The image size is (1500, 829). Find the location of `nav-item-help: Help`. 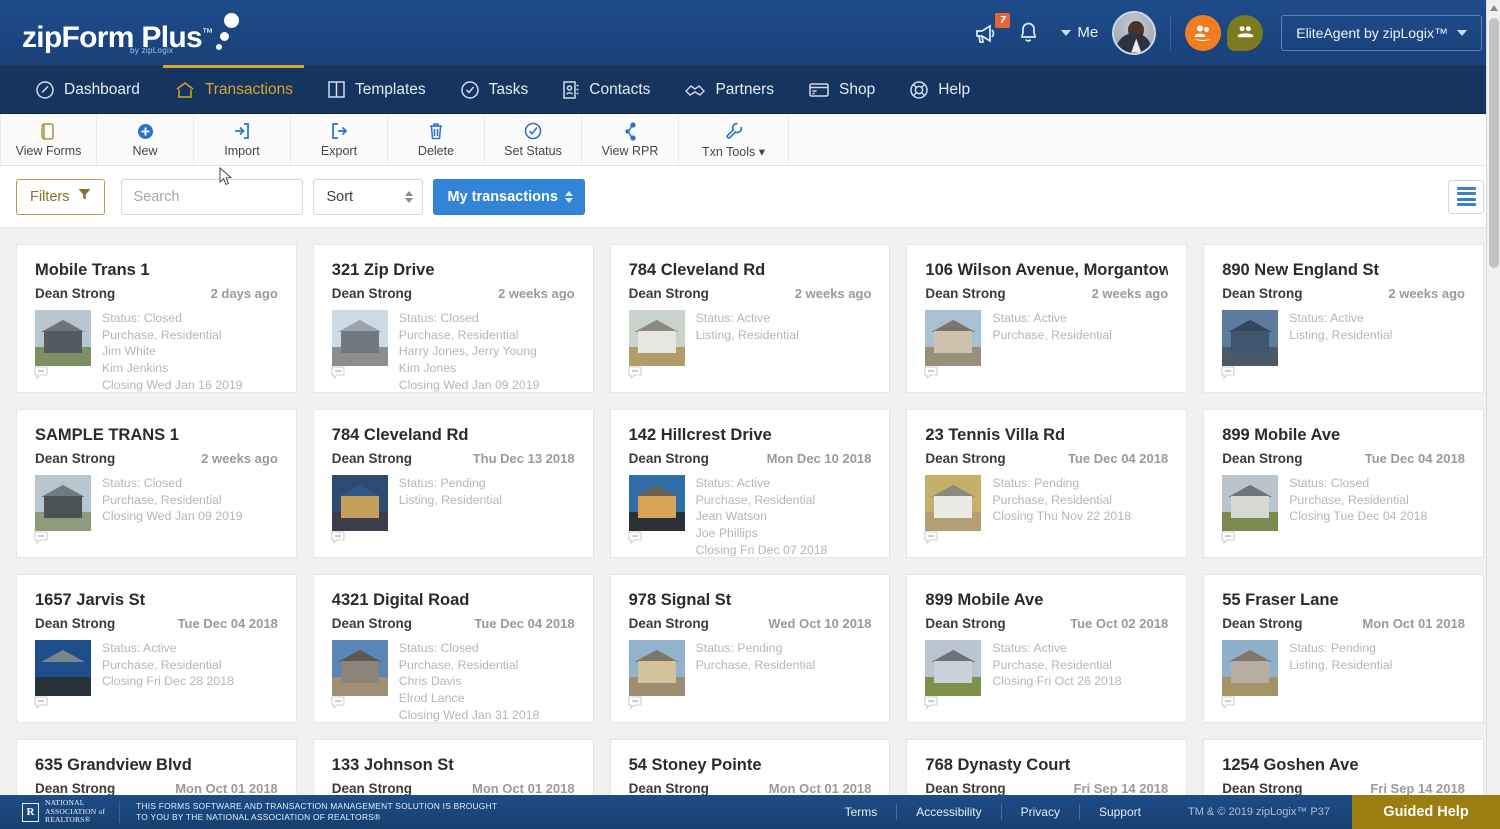

nav-item-help: Help is located at coordinates (939, 89).